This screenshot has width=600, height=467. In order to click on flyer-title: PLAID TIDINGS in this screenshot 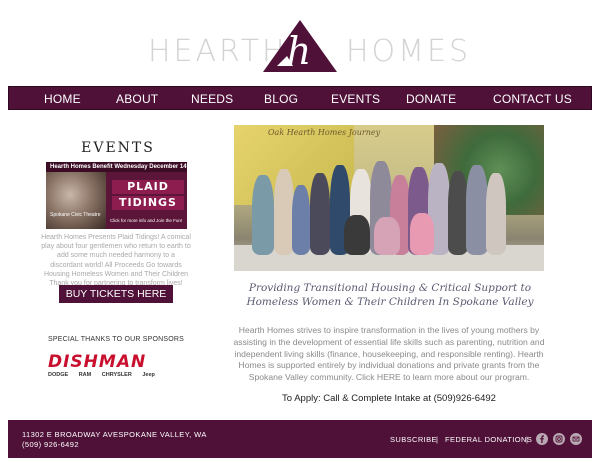, I will do `click(148, 195)`.